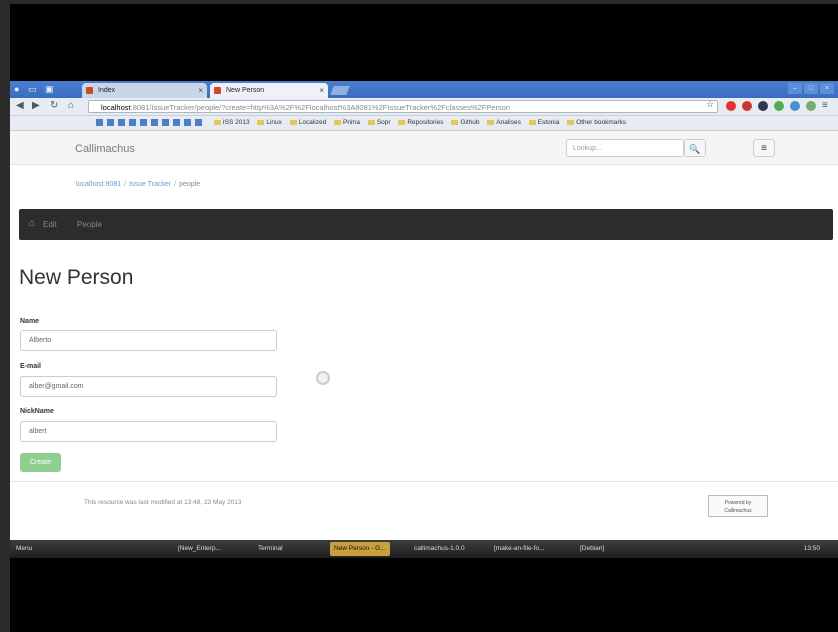 The width and height of the screenshot is (838, 632). What do you see at coordinates (32, 89) in the screenshot?
I see `minimize-left-icon: ▭` at bounding box center [32, 89].